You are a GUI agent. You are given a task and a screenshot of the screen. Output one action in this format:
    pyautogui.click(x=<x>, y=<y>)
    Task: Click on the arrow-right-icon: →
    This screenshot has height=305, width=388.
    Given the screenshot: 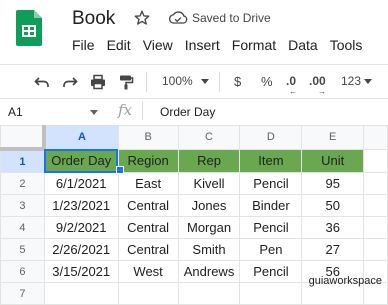 What is the action you would take?
    pyautogui.click(x=322, y=91)
    